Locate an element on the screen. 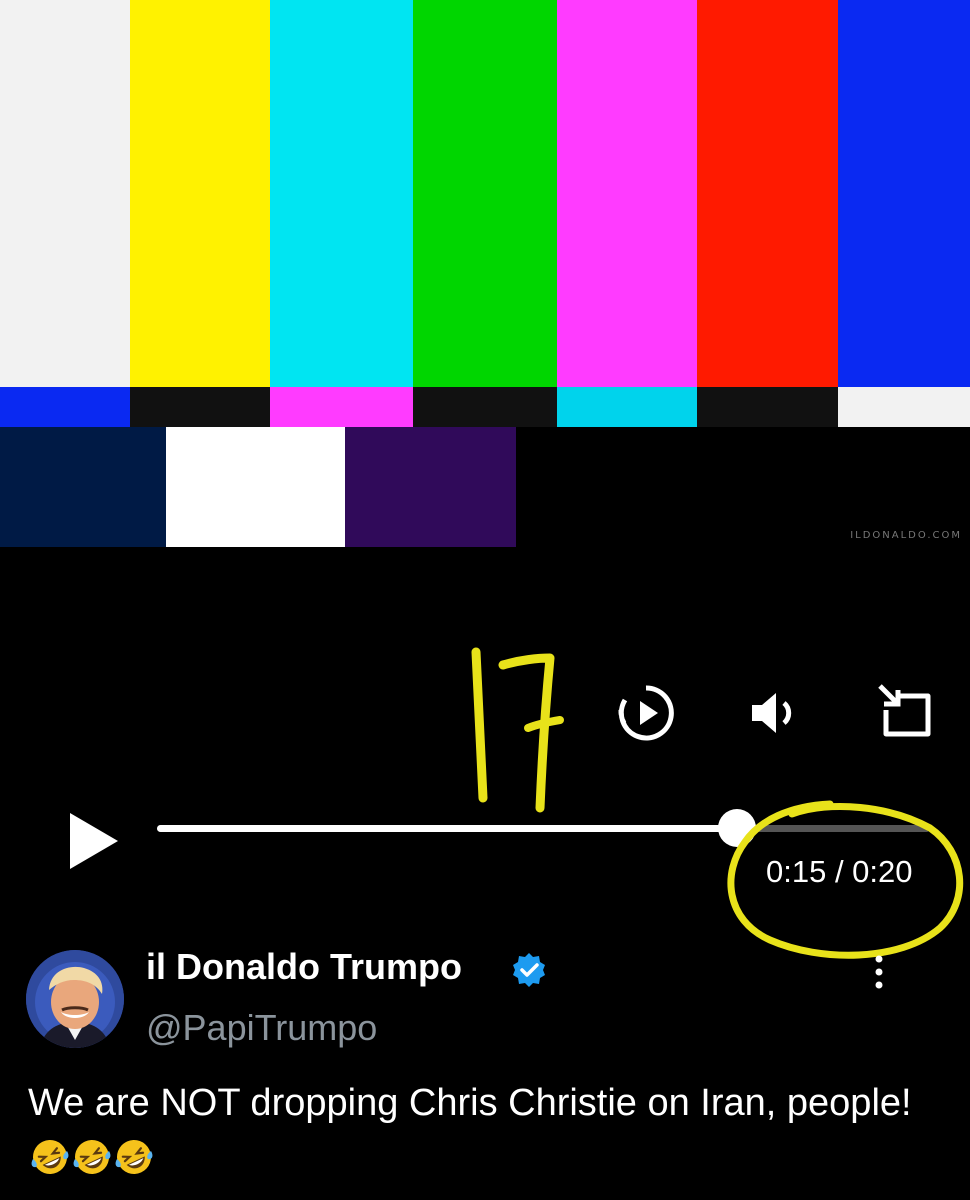 The height and width of the screenshot is (1200, 970). picture-in-picture-icon is located at coordinates (906, 711).